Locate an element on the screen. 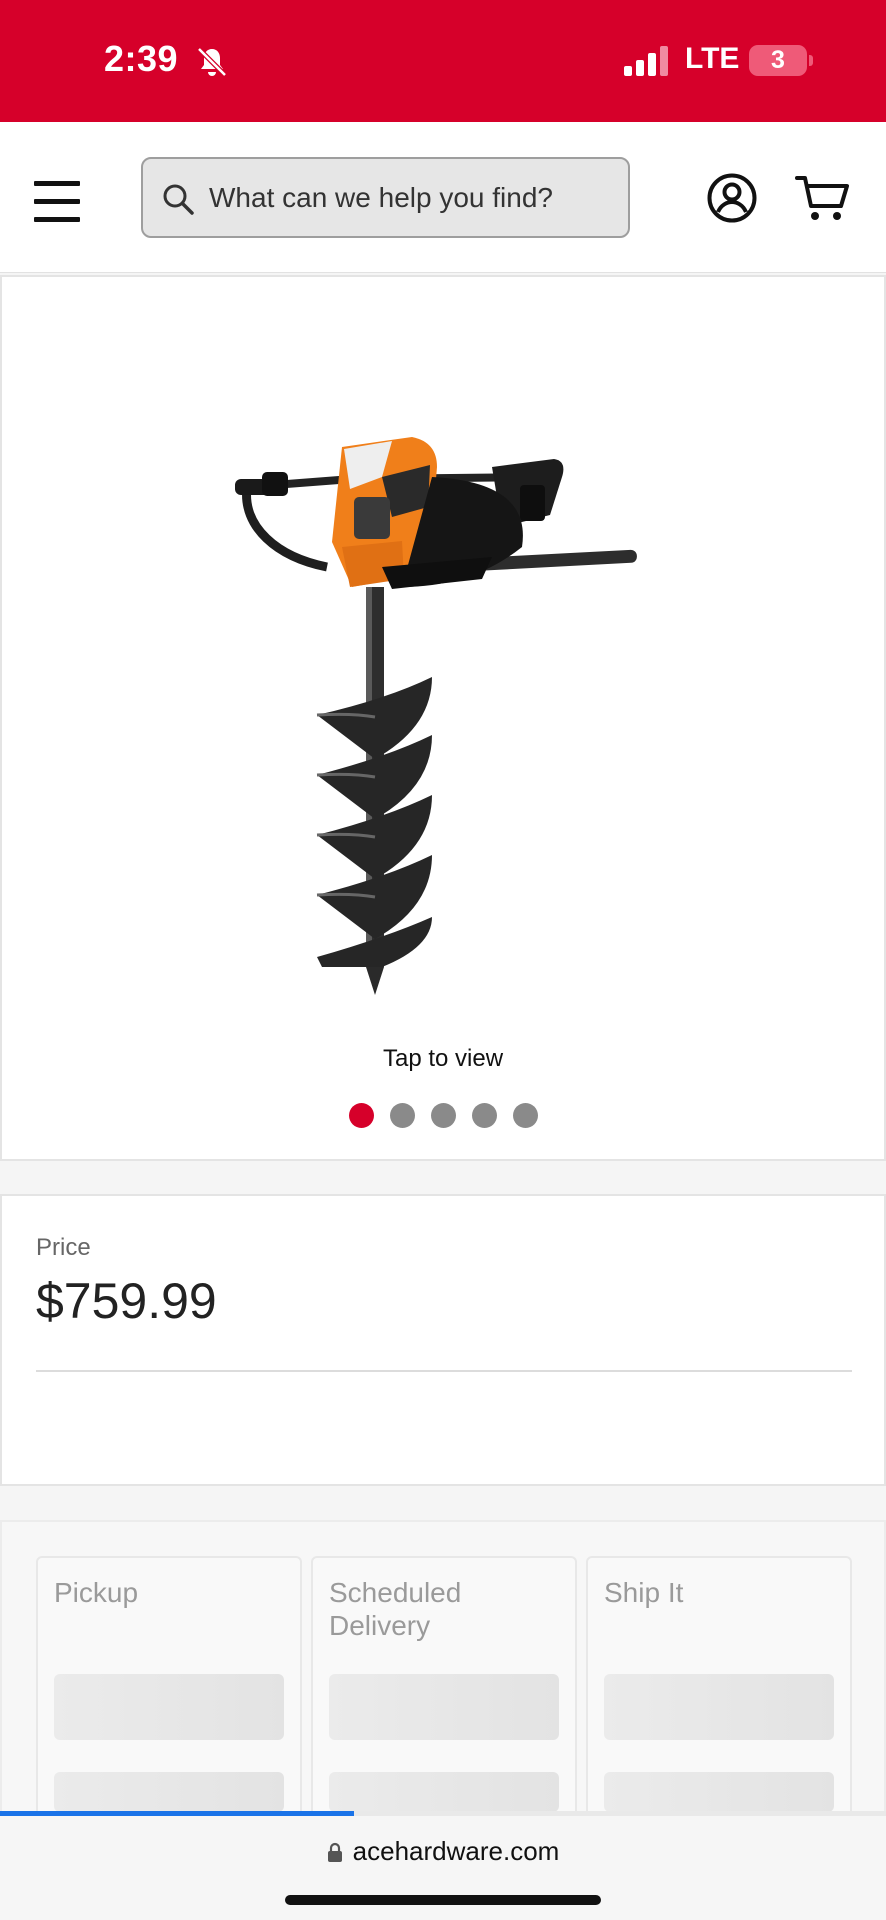 The width and height of the screenshot is (886, 1920). site-header is located at coordinates (443, 197).